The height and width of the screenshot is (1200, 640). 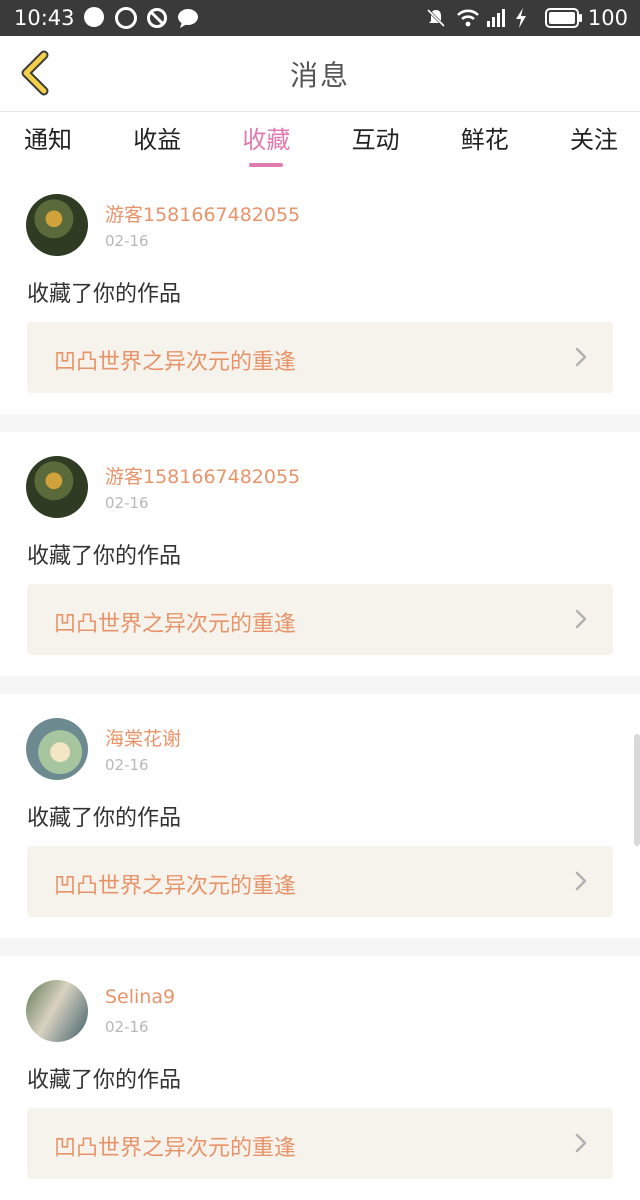 What do you see at coordinates (320, 141) in the screenshot?
I see `tab-bar: 通知 收益 收藏 互动 鲜花 关注` at bounding box center [320, 141].